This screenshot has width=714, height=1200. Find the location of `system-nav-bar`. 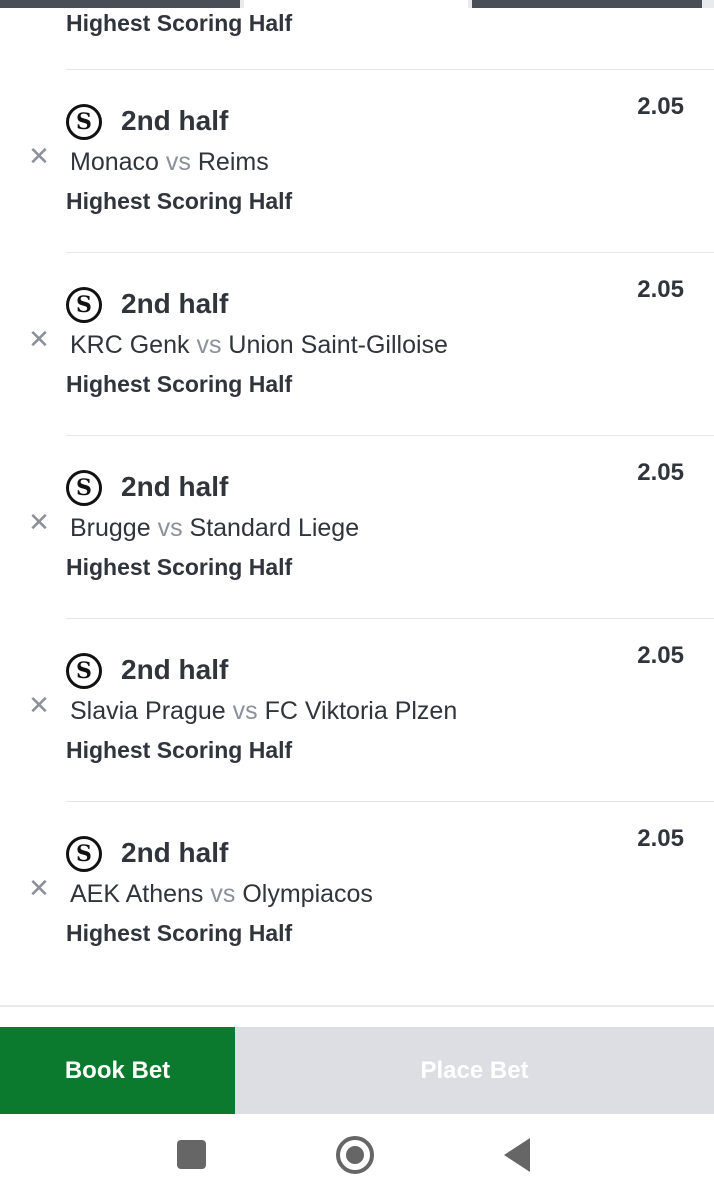

system-nav-bar is located at coordinates (357, 1157).